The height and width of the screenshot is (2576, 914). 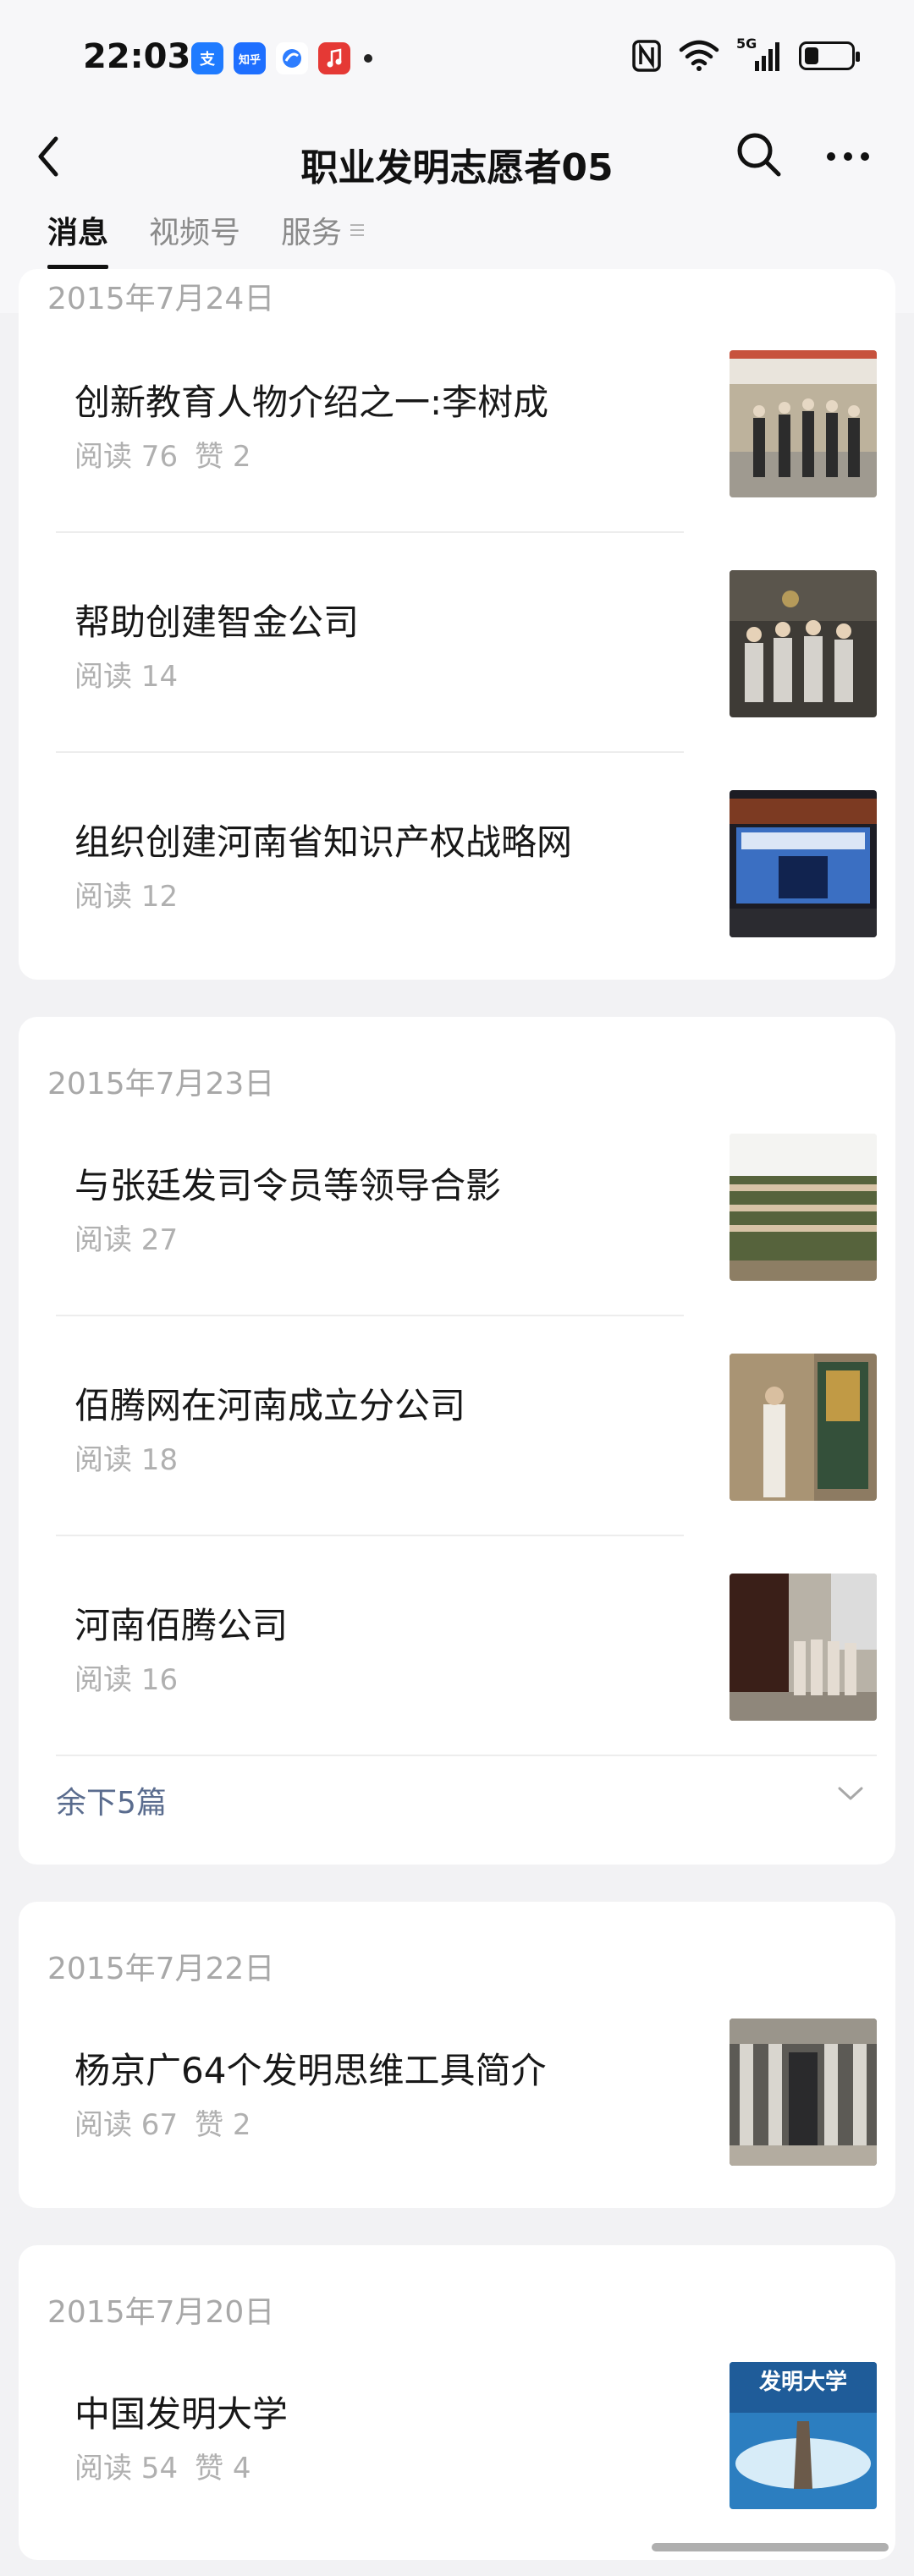 I want to click on more-options-icon, so click(x=848, y=157).